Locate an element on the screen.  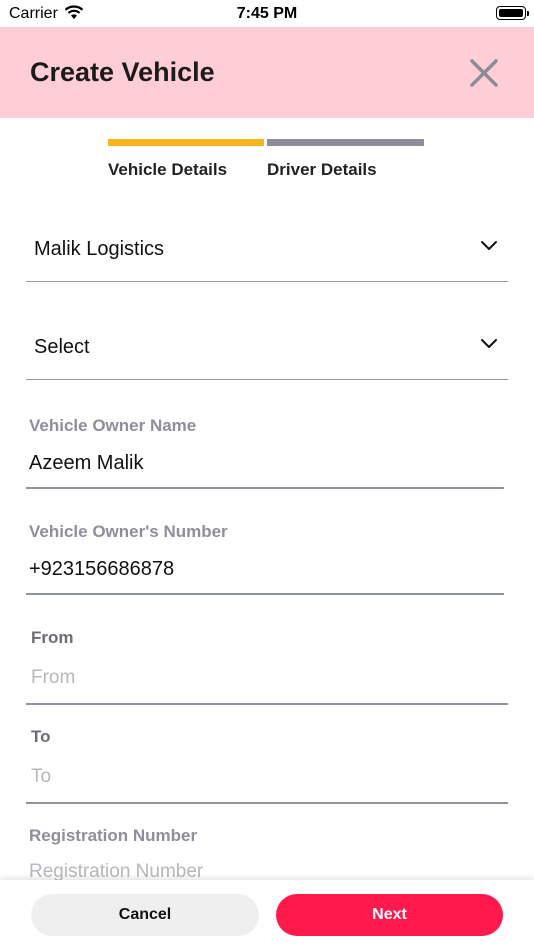
cancel-button: Cancel is located at coordinates (145, 915).